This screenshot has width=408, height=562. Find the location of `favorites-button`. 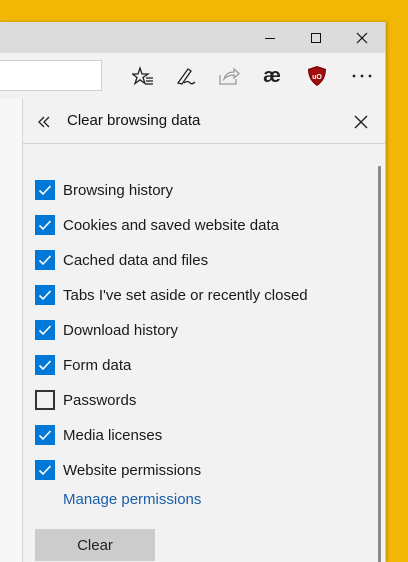

favorites-button is located at coordinates (143, 76).